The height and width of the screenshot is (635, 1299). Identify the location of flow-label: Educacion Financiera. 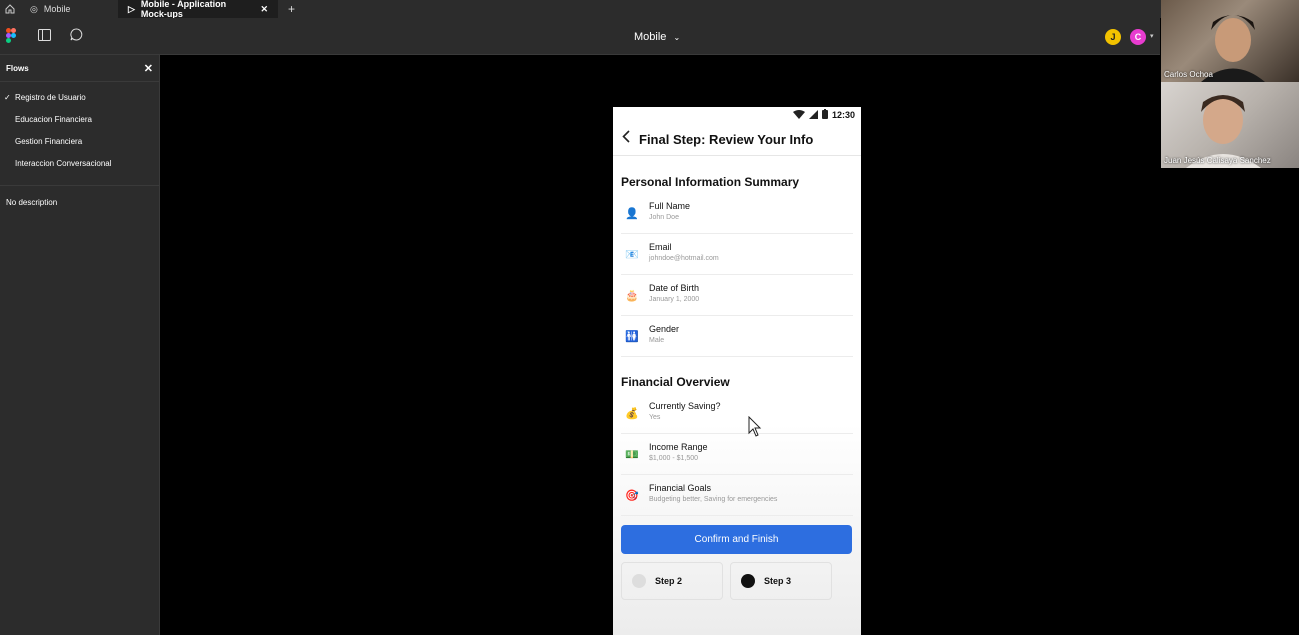
(53, 119).